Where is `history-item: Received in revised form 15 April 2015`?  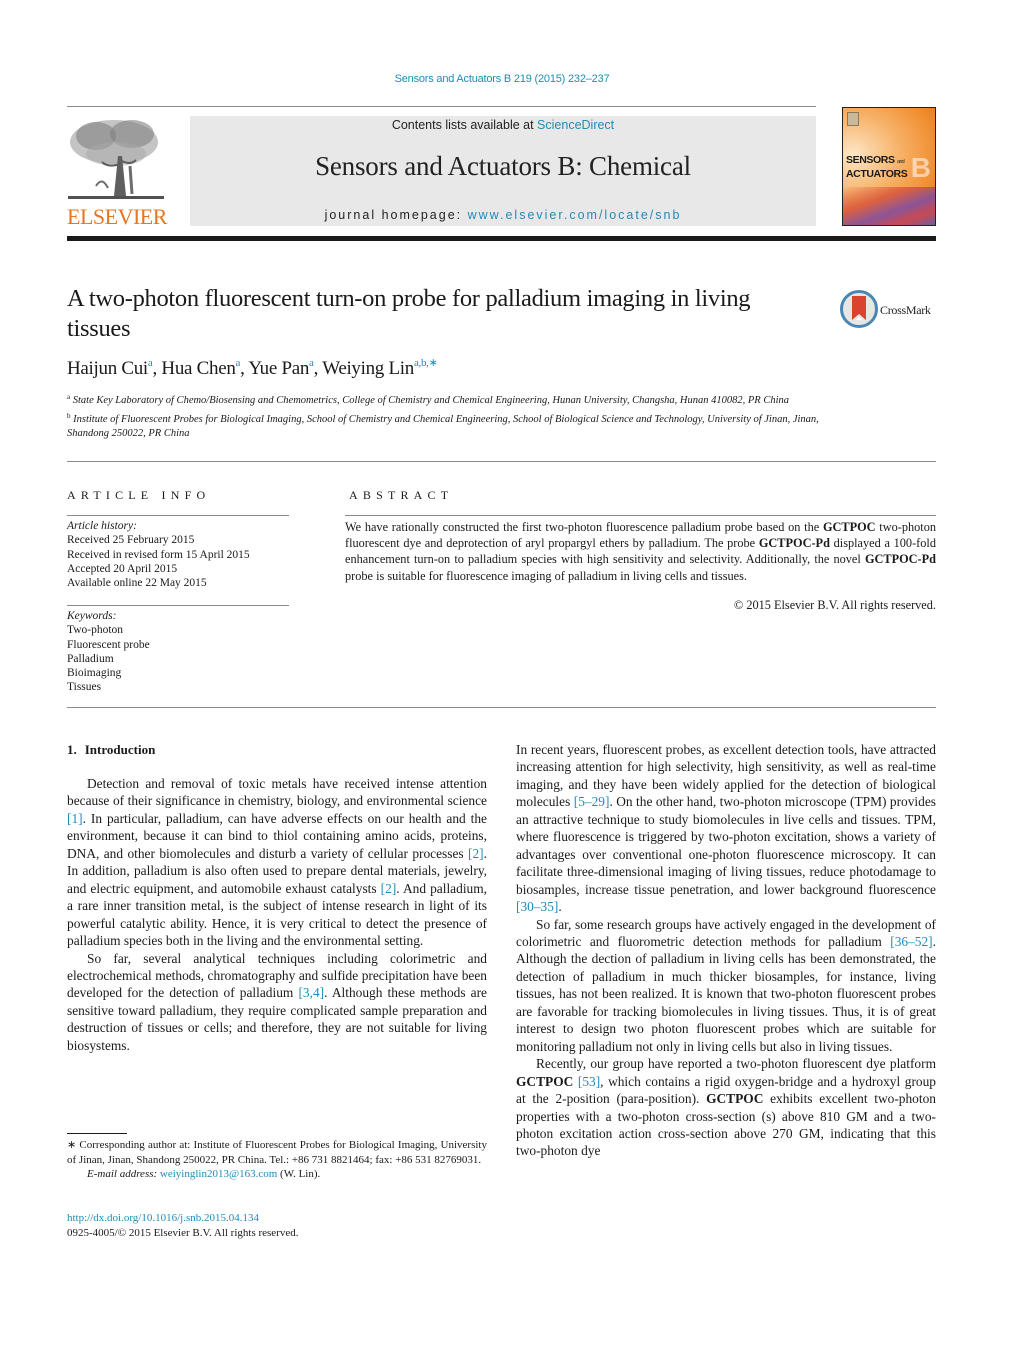 history-item: Received in revised form 15 April 2015 is located at coordinates (158, 554).